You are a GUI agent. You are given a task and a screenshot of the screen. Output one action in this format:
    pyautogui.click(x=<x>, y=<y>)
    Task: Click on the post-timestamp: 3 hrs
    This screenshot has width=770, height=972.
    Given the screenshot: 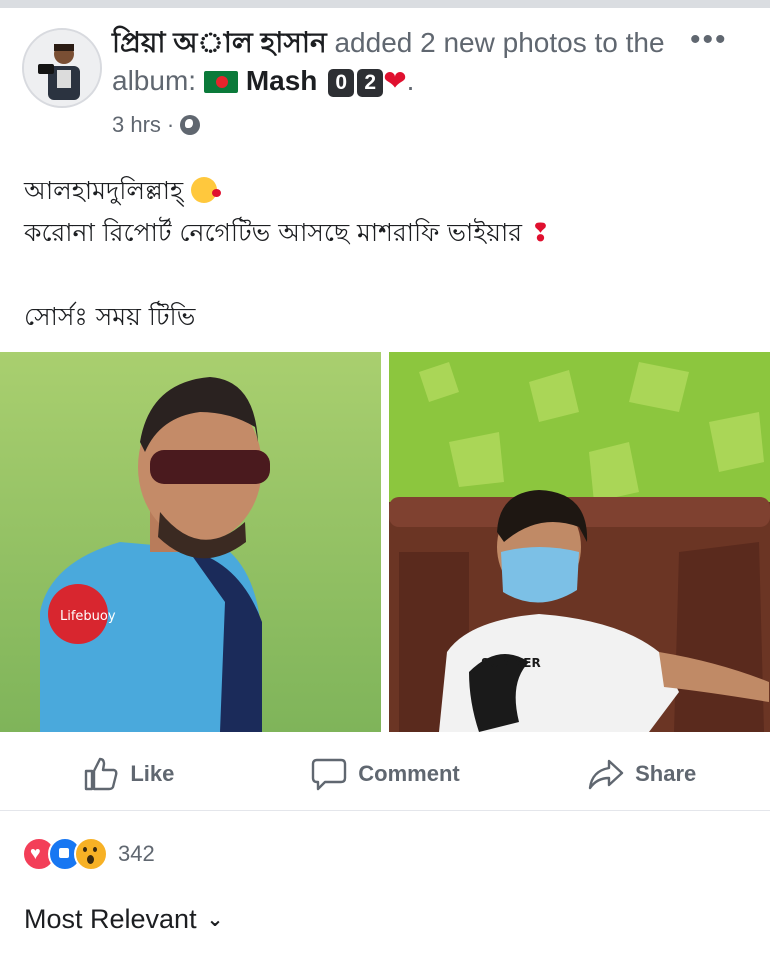 What is the action you would take?
    pyautogui.click(x=136, y=125)
    